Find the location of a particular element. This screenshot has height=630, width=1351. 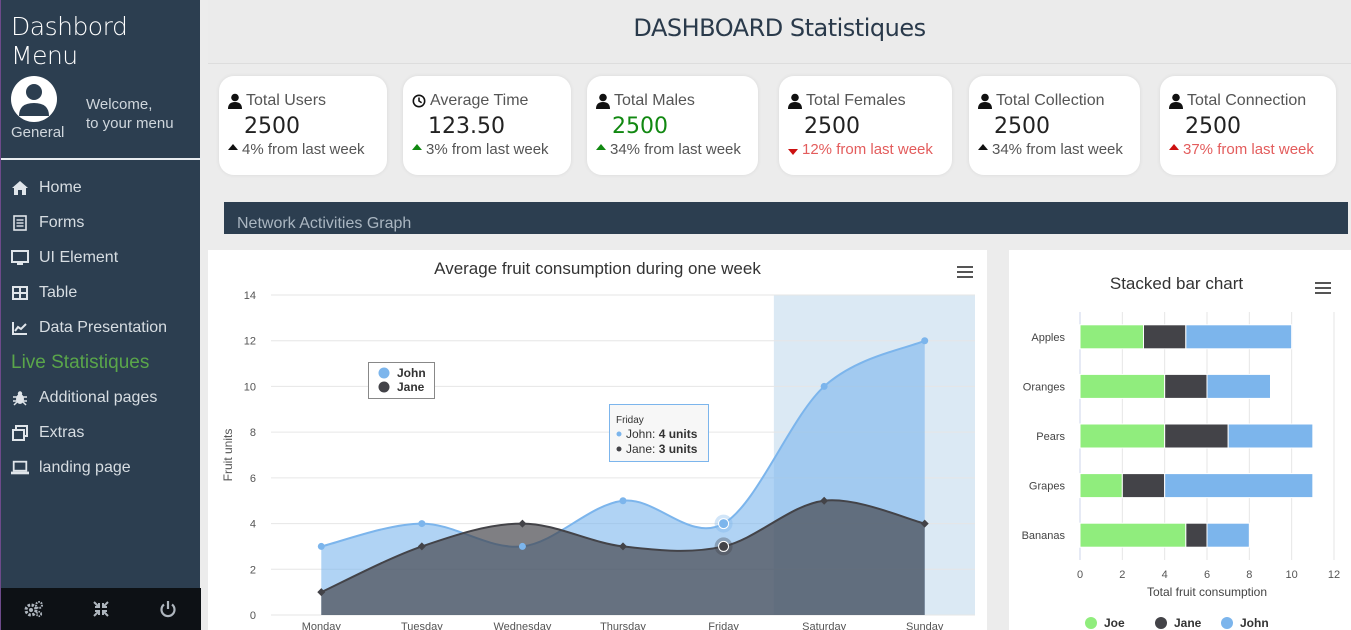

compress-icon is located at coordinates (101, 609).